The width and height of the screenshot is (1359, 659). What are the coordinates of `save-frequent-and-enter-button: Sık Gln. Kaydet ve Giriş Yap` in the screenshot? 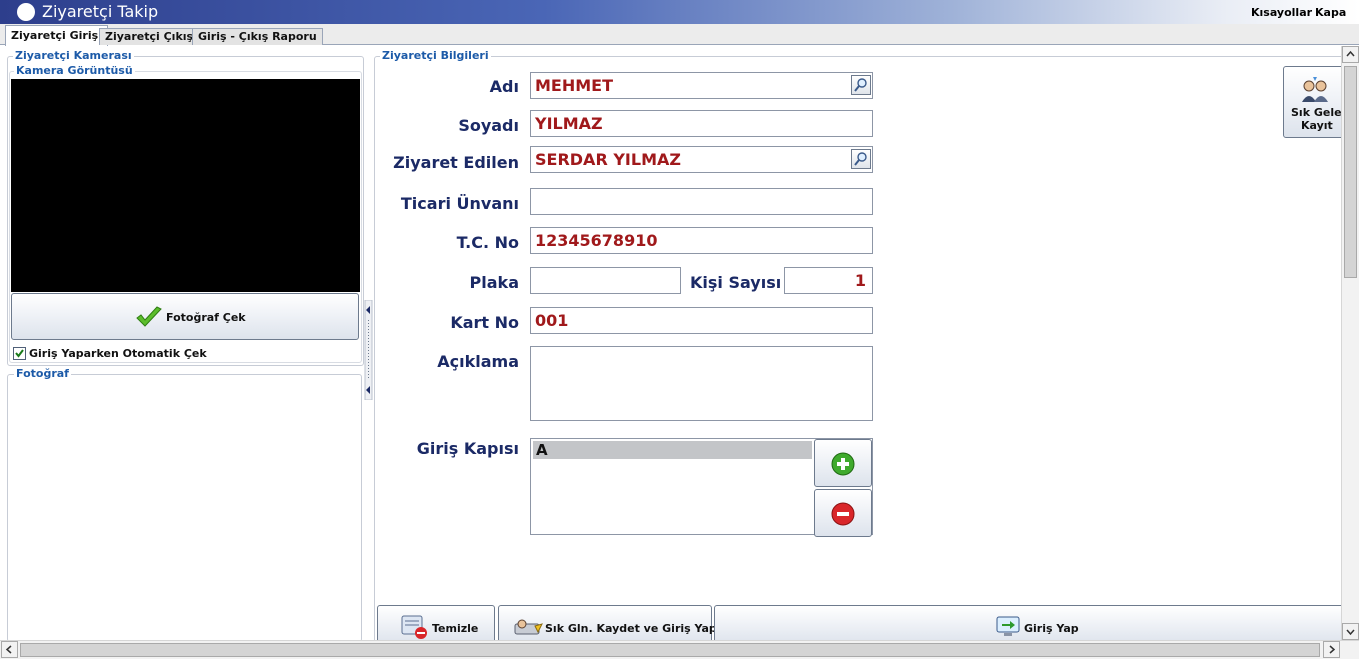 It's located at (607, 625).